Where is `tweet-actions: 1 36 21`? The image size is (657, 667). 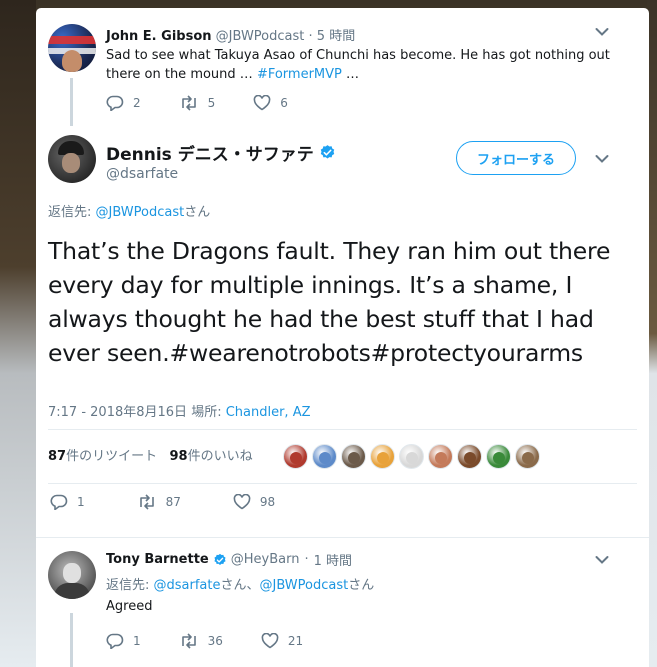
tweet-actions: 1 36 21 is located at coordinates (222, 641).